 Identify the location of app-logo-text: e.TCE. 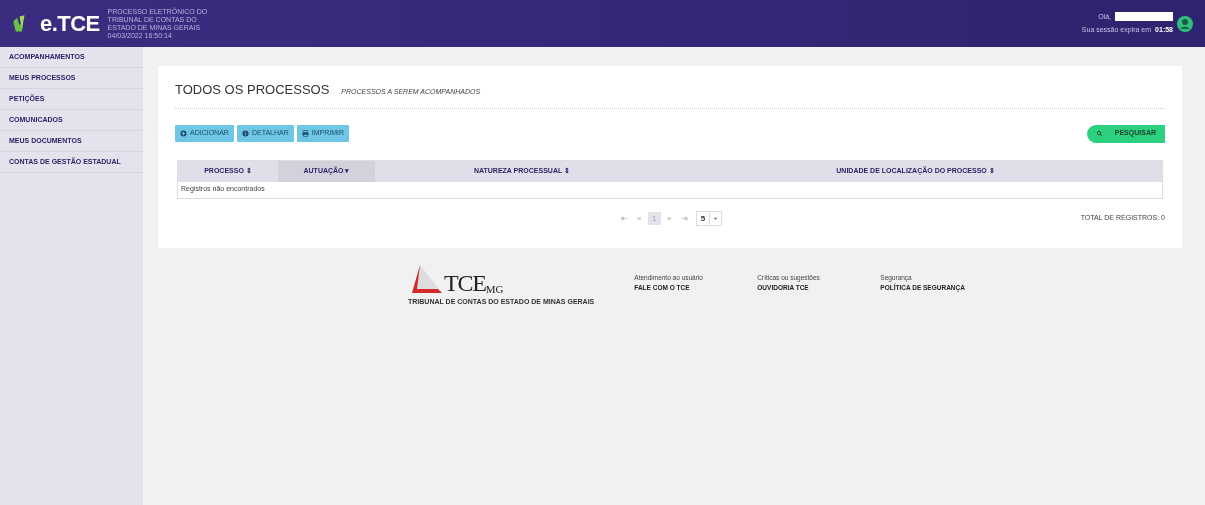
(70, 23).